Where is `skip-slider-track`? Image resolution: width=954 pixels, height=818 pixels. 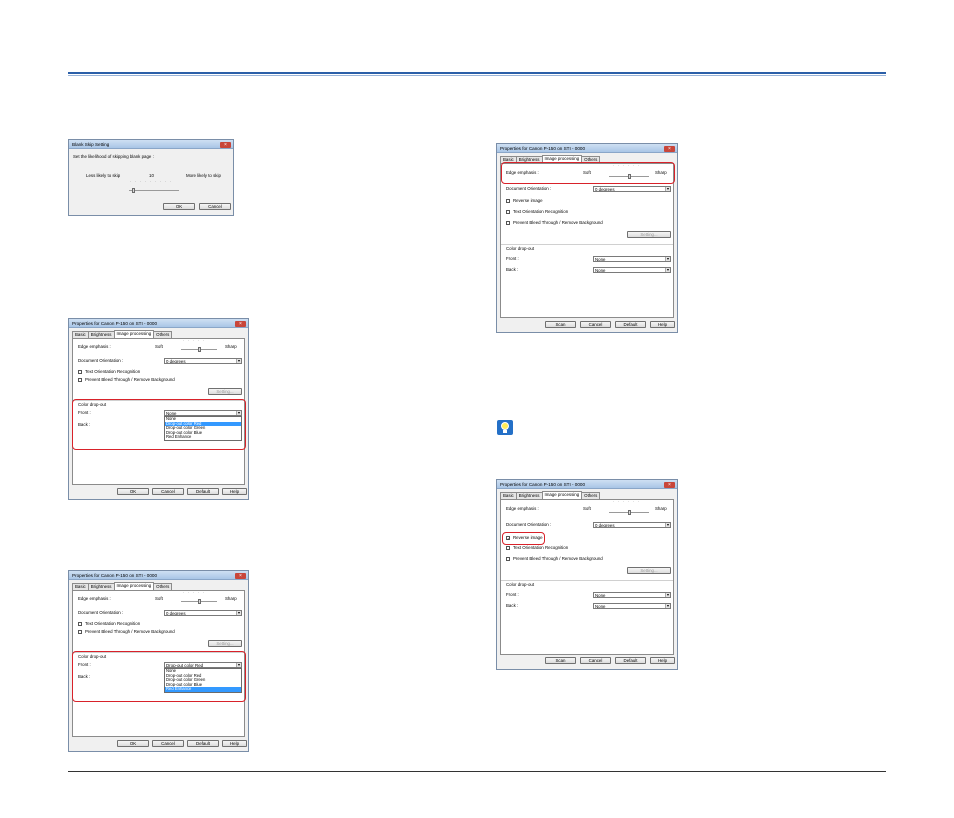
skip-slider-track is located at coordinates (154, 190).